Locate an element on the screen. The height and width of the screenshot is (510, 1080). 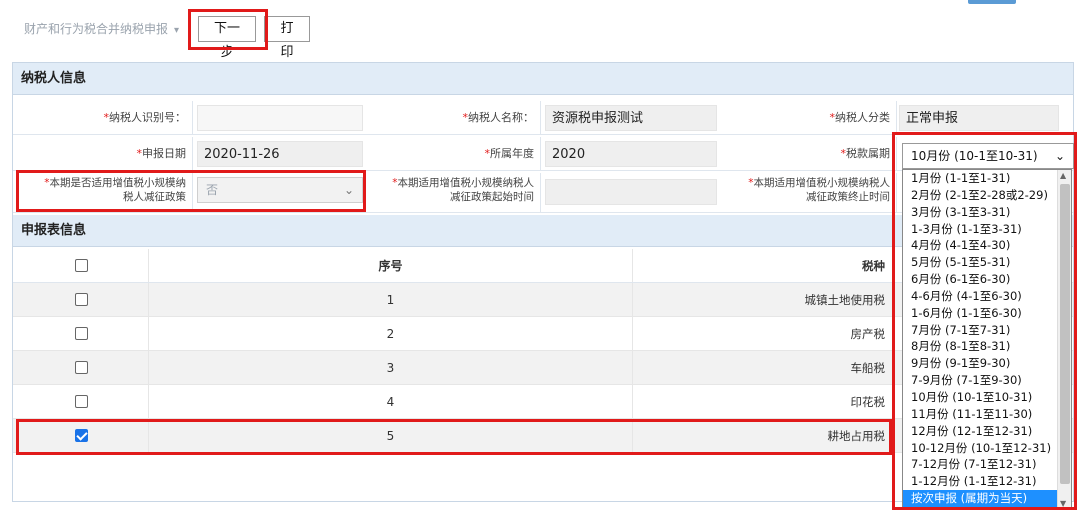
period-option: 3月份 (3-1至3-31) is located at coordinates (987, 212).